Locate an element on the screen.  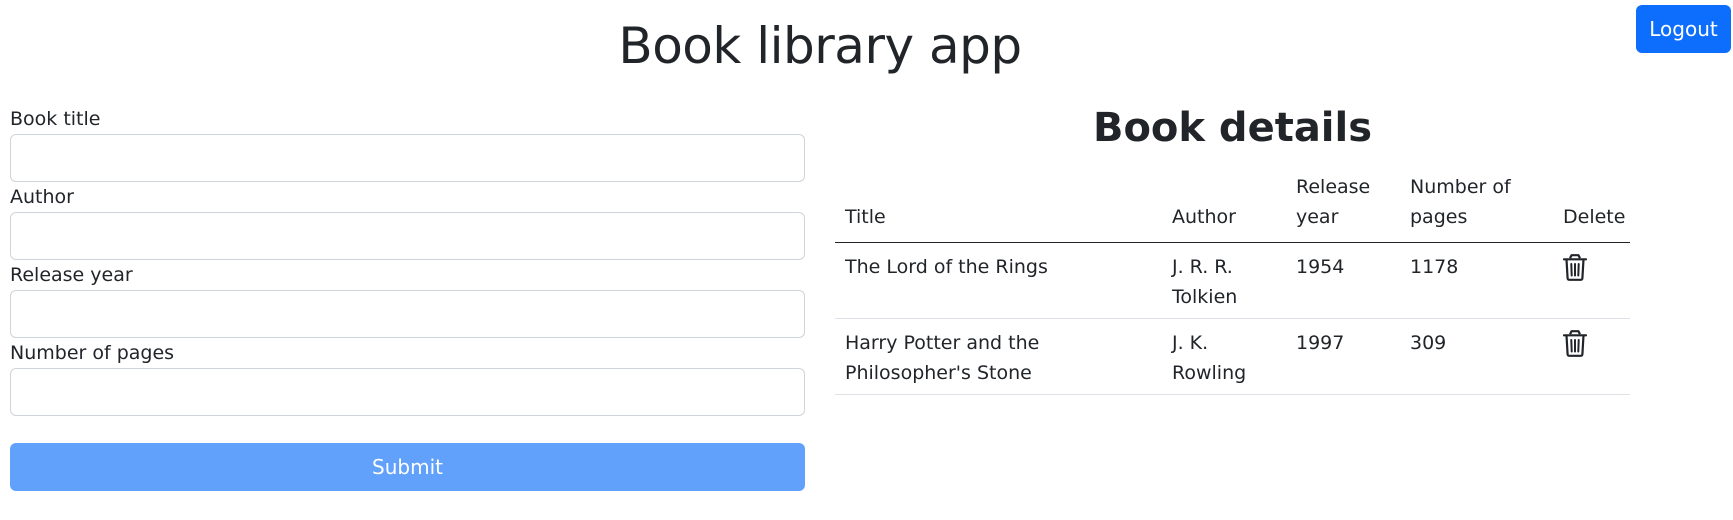
cell-author: J. K. Rowling is located at coordinates (1224, 356).